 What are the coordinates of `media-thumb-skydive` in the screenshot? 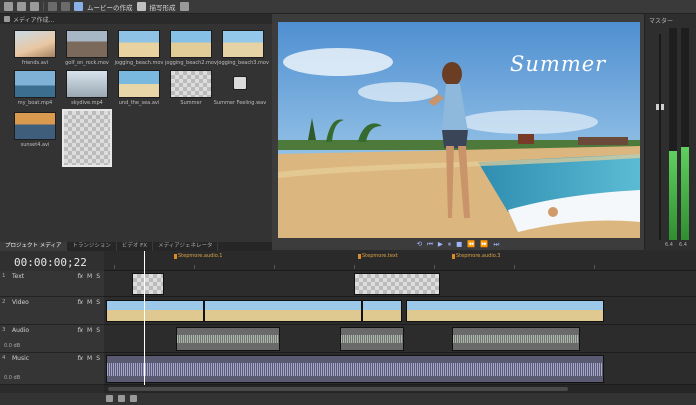 It's located at (87, 84).